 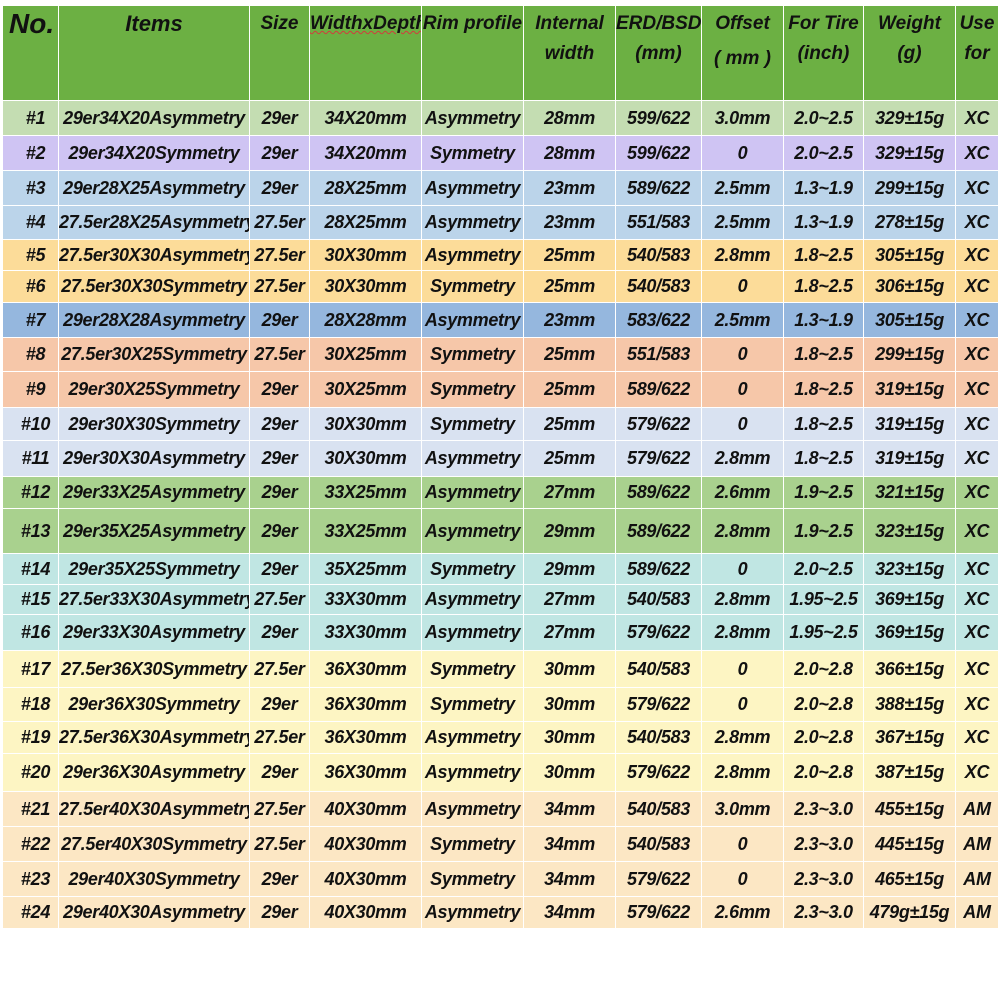 What do you see at coordinates (658, 53) in the screenshot?
I see `header-erd-line2: (mm)` at bounding box center [658, 53].